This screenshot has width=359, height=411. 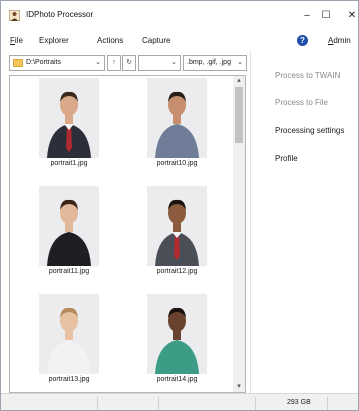 I want to click on parent-folder-button: ↑, so click(x=114, y=63).